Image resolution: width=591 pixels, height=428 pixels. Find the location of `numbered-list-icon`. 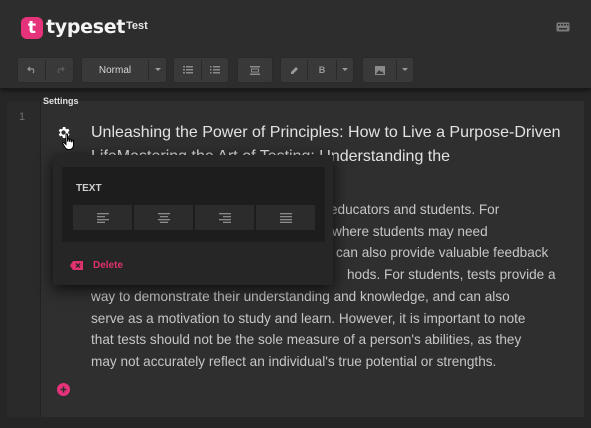

numbered-list-icon is located at coordinates (215, 70).